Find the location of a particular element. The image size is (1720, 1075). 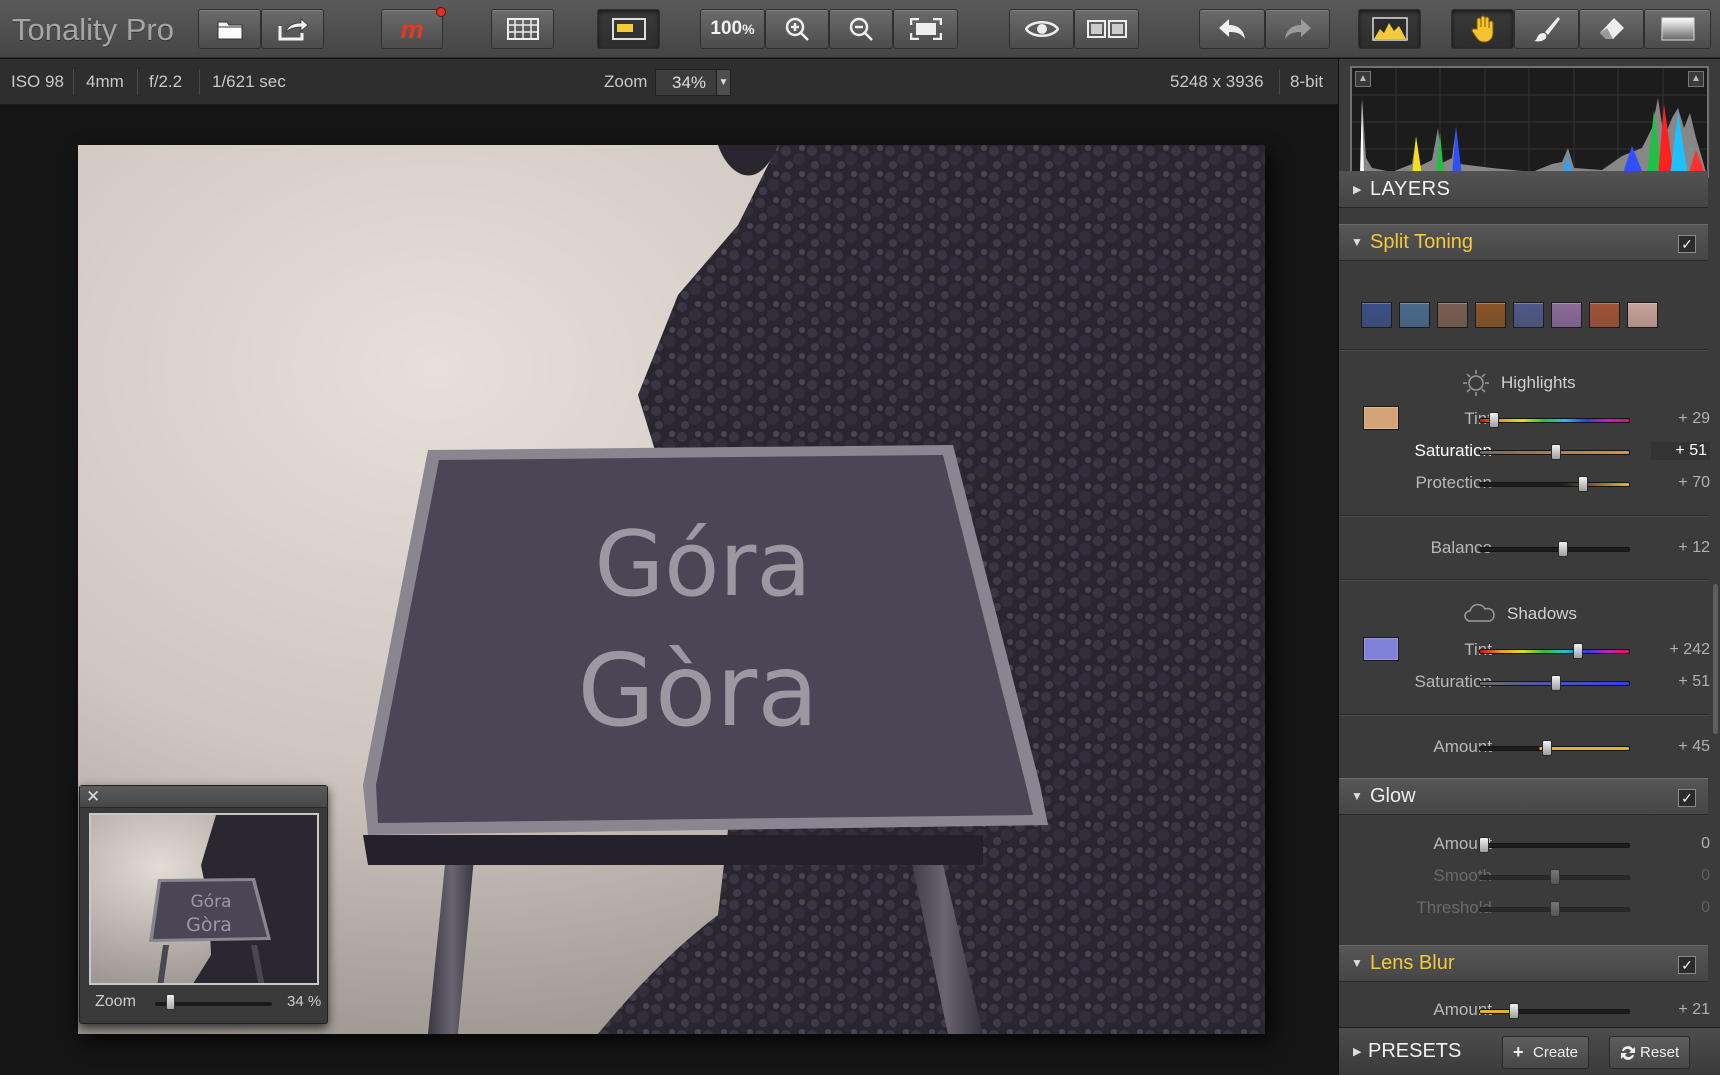

batch-button is located at coordinates (522, 29).